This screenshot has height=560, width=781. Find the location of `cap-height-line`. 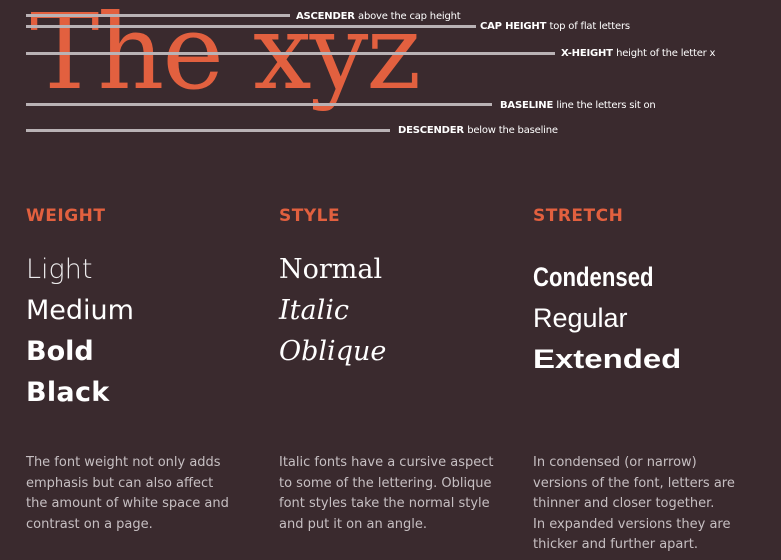

cap-height-line is located at coordinates (251, 26).